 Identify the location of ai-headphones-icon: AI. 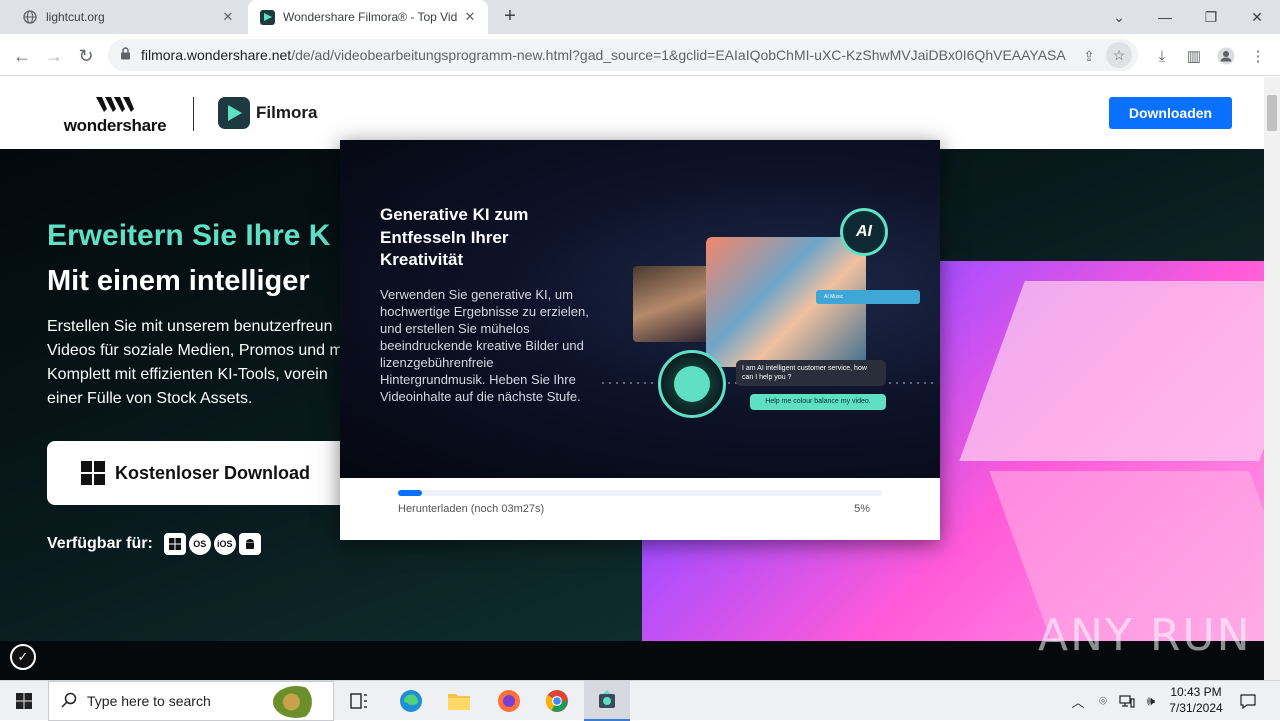
(864, 232).